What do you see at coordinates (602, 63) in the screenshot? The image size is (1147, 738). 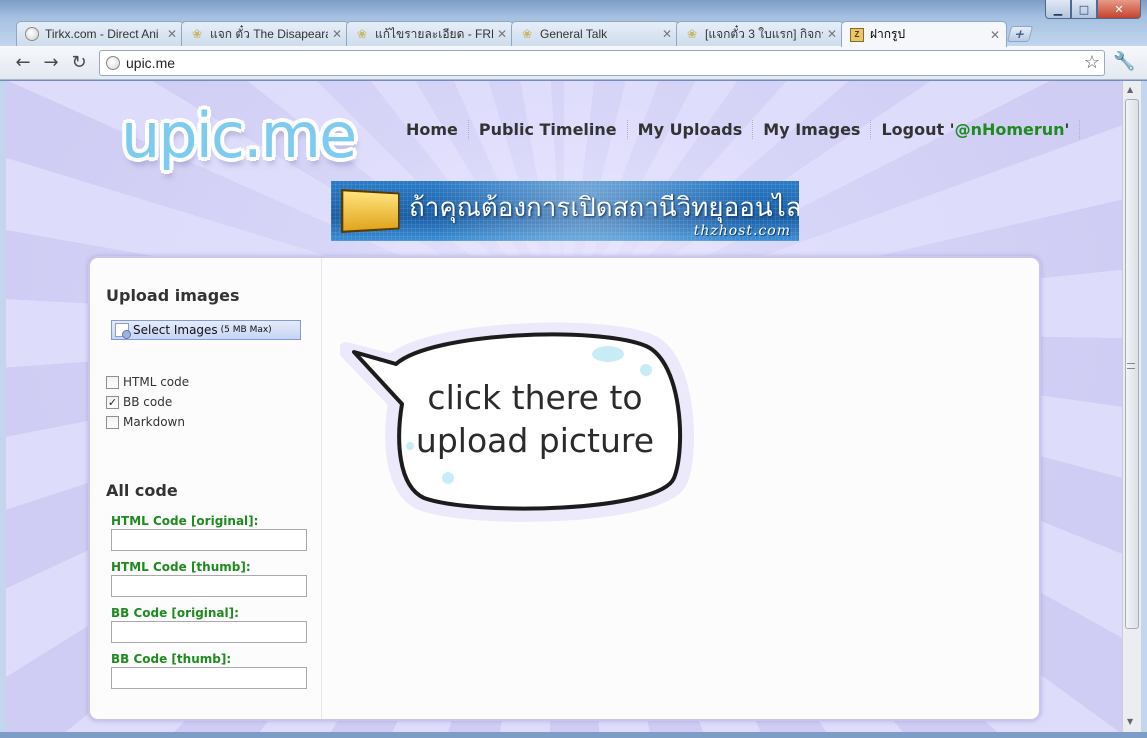 I see `address-bar: upic.me ☆` at bounding box center [602, 63].